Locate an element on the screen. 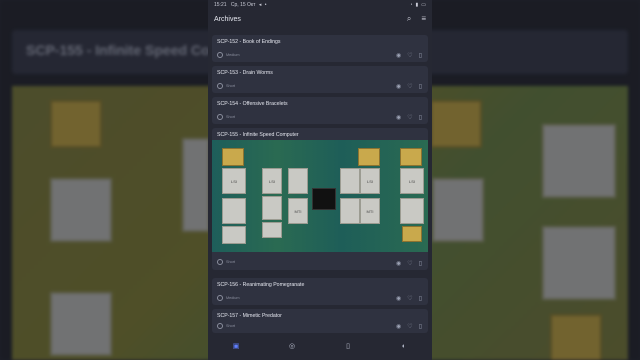 This screenshot has height=360, width=640. random-icon: ◐ is located at coordinates (404, 346).